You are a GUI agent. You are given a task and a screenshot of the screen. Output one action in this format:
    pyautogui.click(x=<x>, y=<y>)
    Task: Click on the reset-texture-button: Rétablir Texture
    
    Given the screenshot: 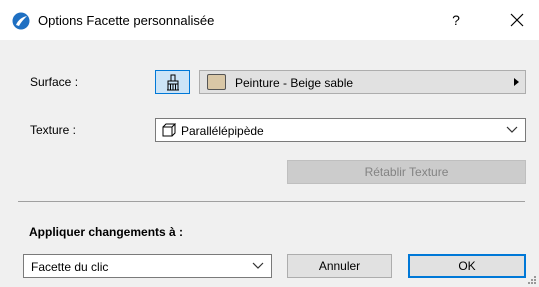 What is the action you would take?
    pyautogui.click(x=406, y=172)
    